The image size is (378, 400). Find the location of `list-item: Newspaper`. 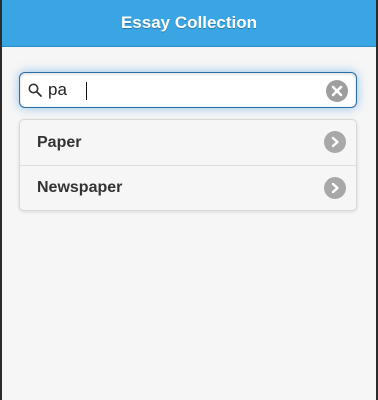

list-item: Newspaper is located at coordinates (188, 187).